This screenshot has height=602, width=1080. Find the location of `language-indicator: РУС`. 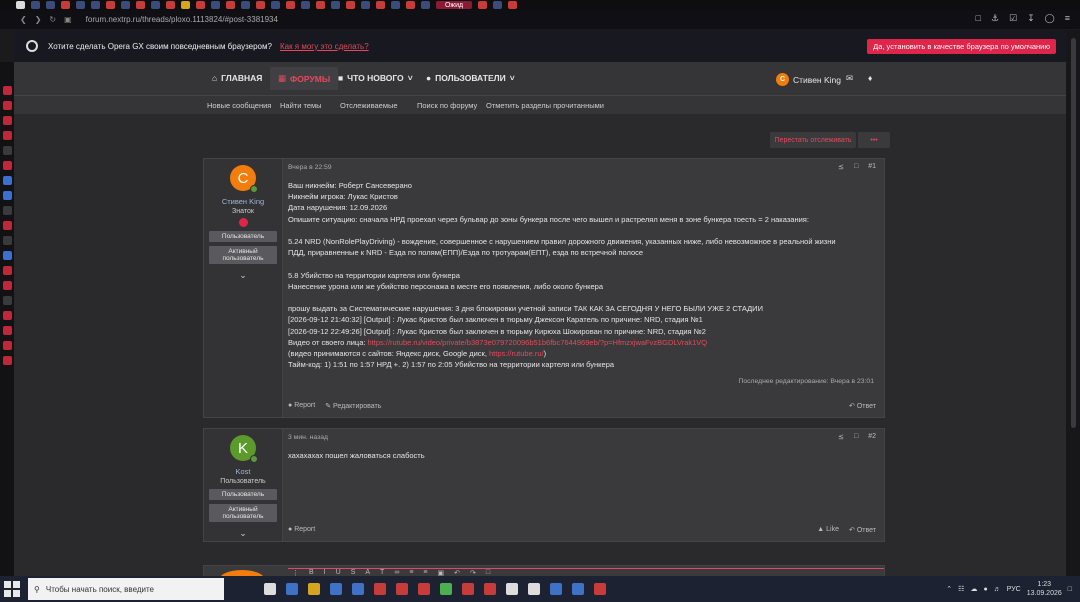

language-indicator: РУС is located at coordinates (1014, 589).